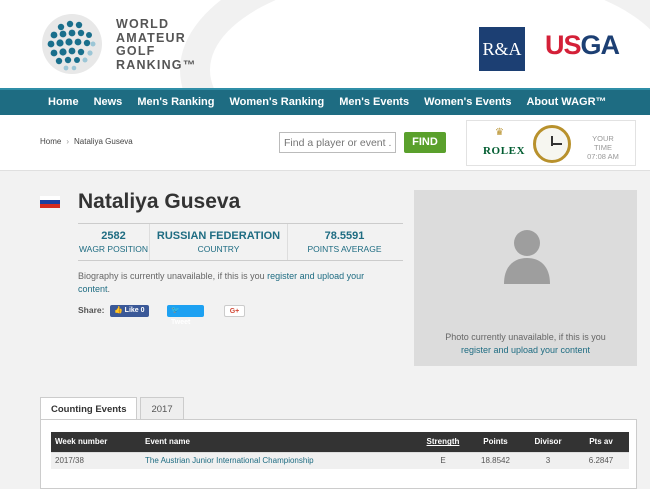 The width and height of the screenshot is (650, 489). Describe the element at coordinates (50, 202) in the screenshot. I see `russia-flag-icon` at that location.